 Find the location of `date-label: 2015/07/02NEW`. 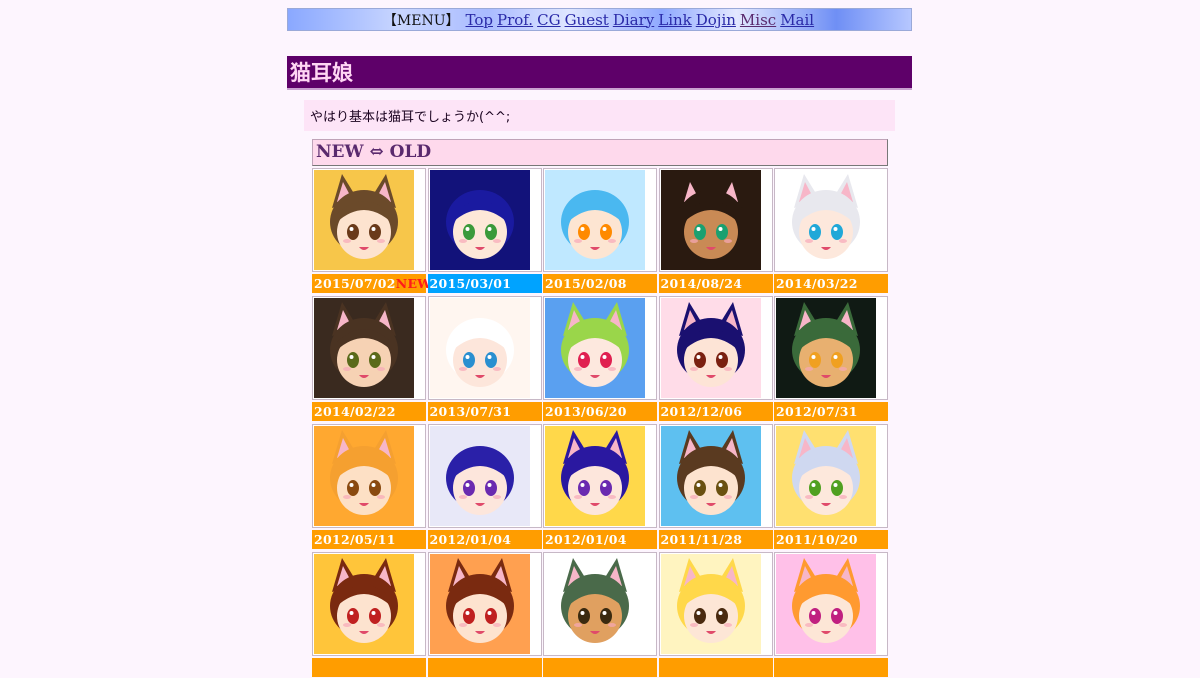

date-label: 2015/07/02NEW is located at coordinates (371, 283).